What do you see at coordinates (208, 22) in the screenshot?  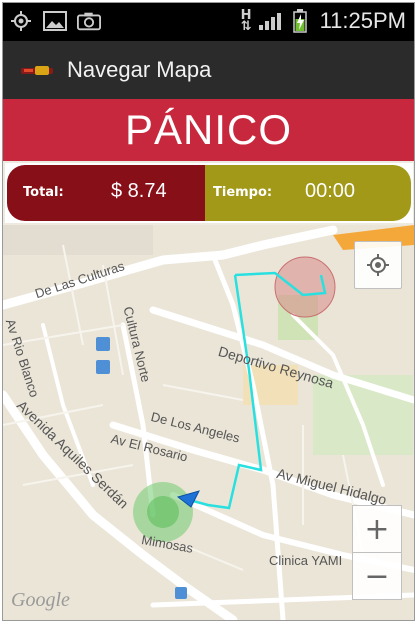 I see `status-bar: H ⇅ 11:25PM` at bounding box center [208, 22].